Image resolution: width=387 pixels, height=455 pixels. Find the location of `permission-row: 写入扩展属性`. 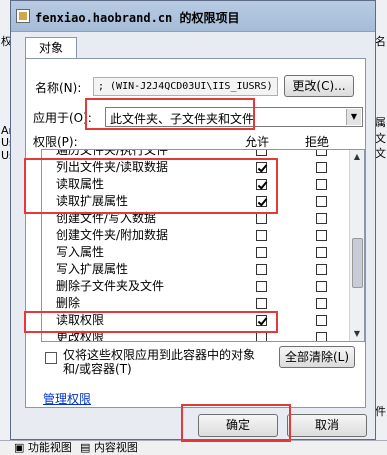

permission-row: 写入扩展属性 is located at coordinates (196, 269).